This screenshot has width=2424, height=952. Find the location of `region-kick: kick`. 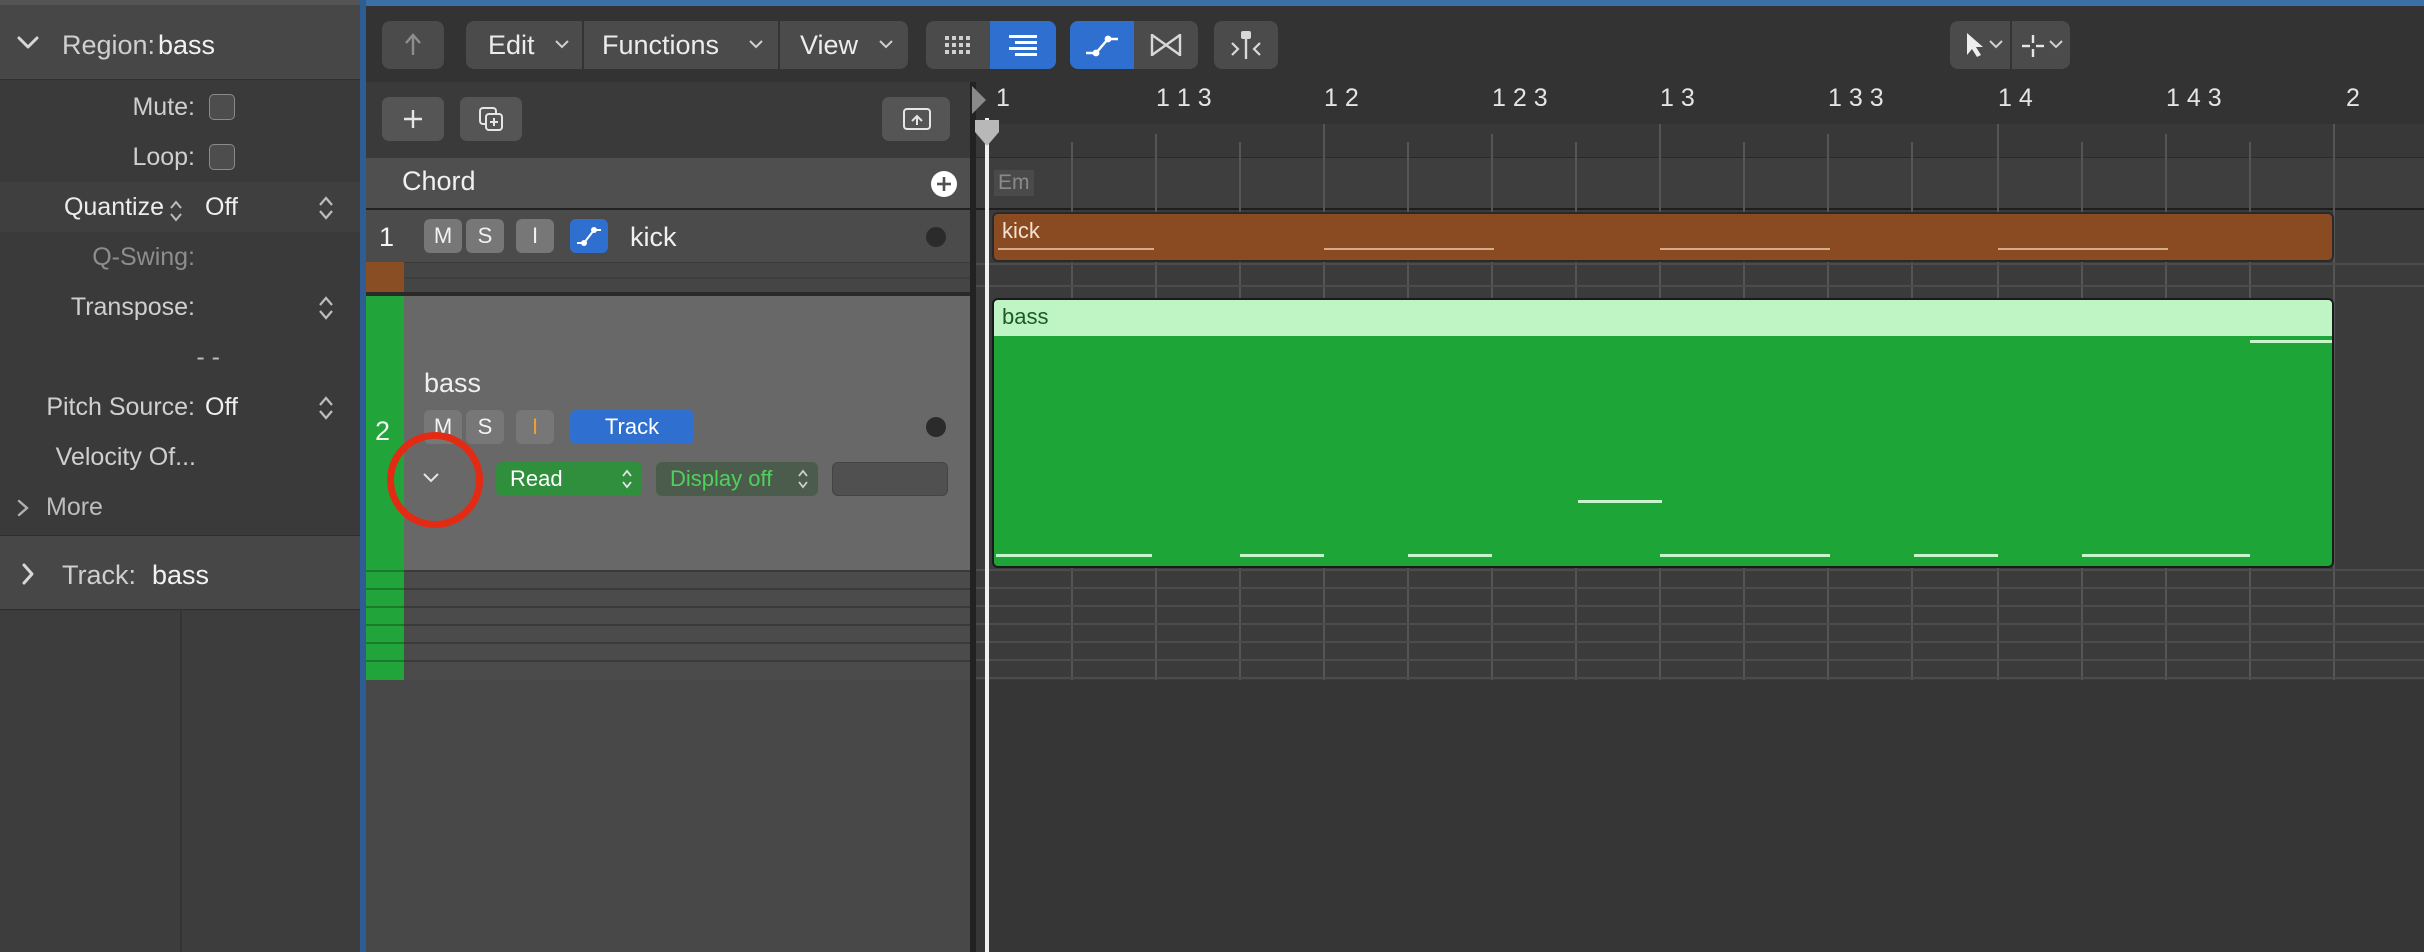

region-kick: kick is located at coordinates (1663, 237).